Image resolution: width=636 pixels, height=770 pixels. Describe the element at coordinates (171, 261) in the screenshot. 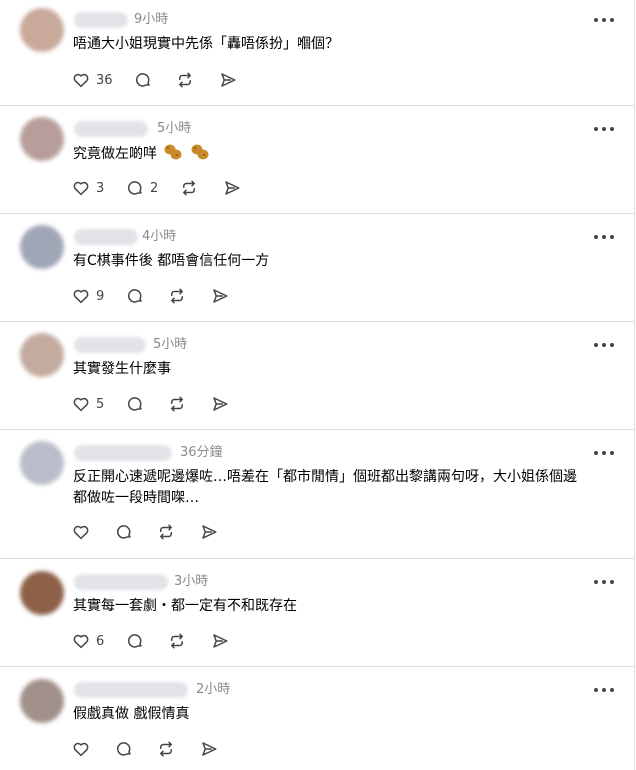

I see `comment-text: 有C棋事件後 都唔會信任何一方` at that location.